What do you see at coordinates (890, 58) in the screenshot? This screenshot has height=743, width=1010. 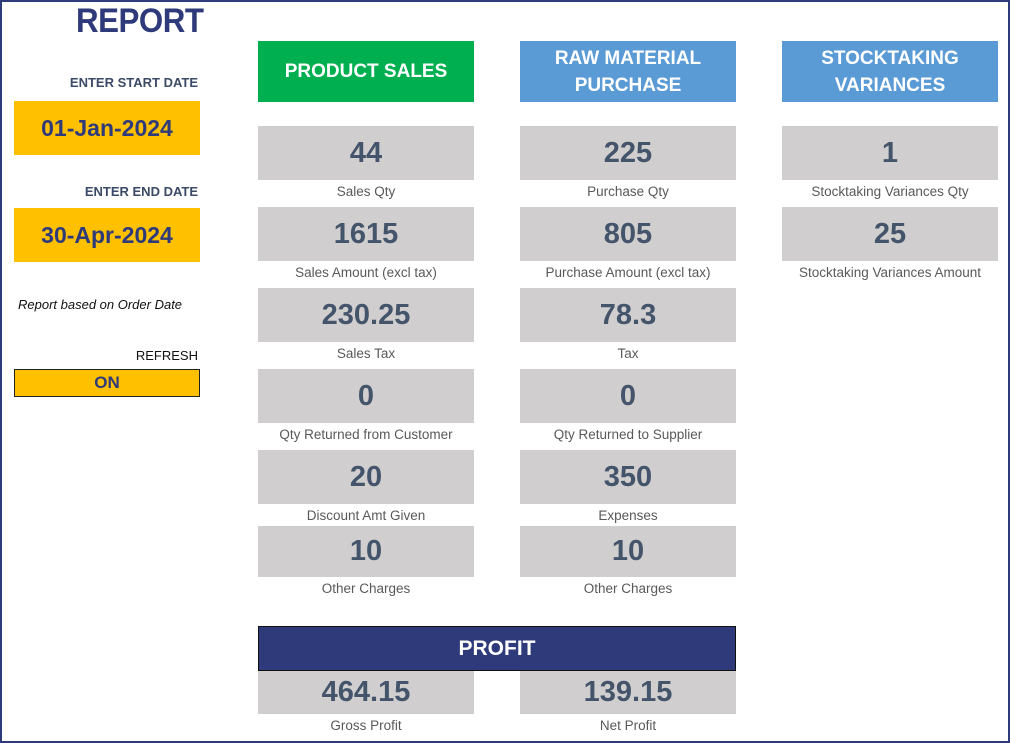 I see `stocktaking-title-line1: STOCKTAKING` at bounding box center [890, 58].